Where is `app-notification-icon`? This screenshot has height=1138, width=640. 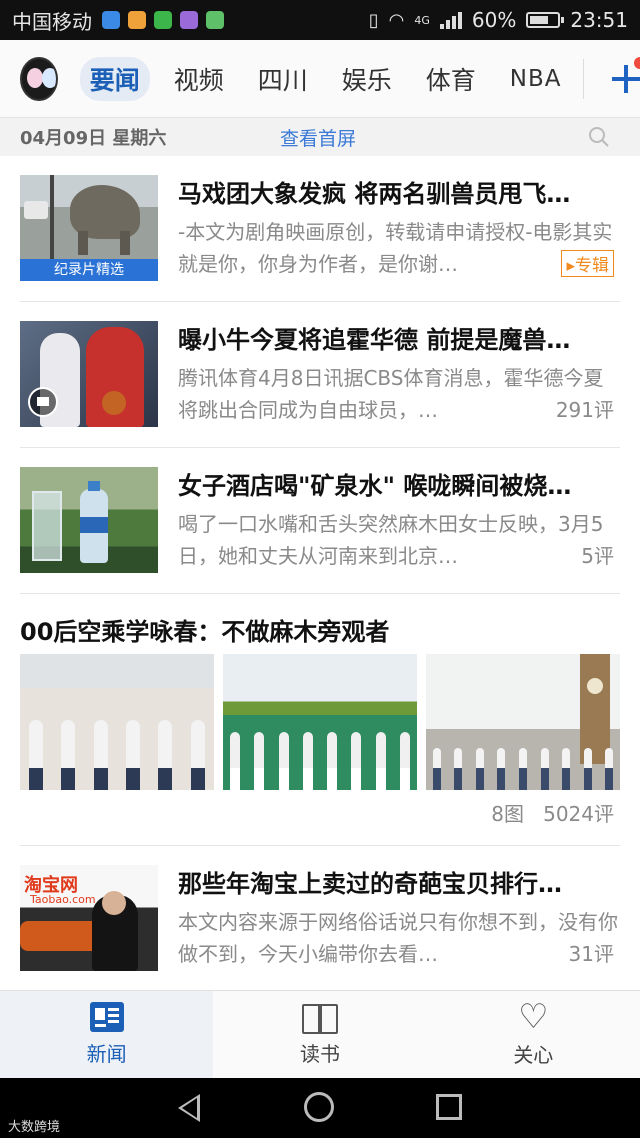
app-notification-icon is located at coordinates (111, 20).